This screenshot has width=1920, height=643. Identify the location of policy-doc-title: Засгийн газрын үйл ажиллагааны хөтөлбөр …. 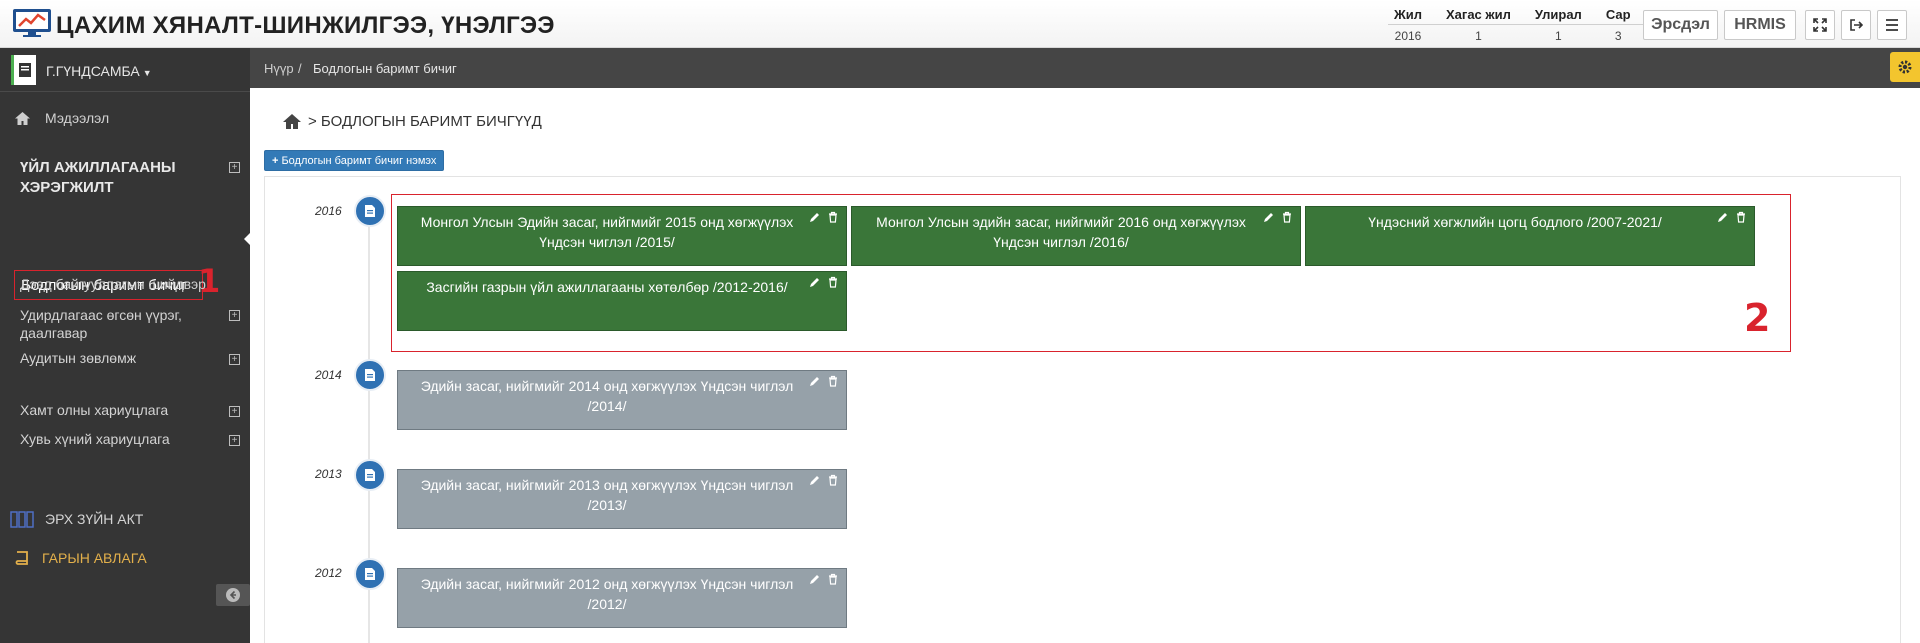
(607, 287).